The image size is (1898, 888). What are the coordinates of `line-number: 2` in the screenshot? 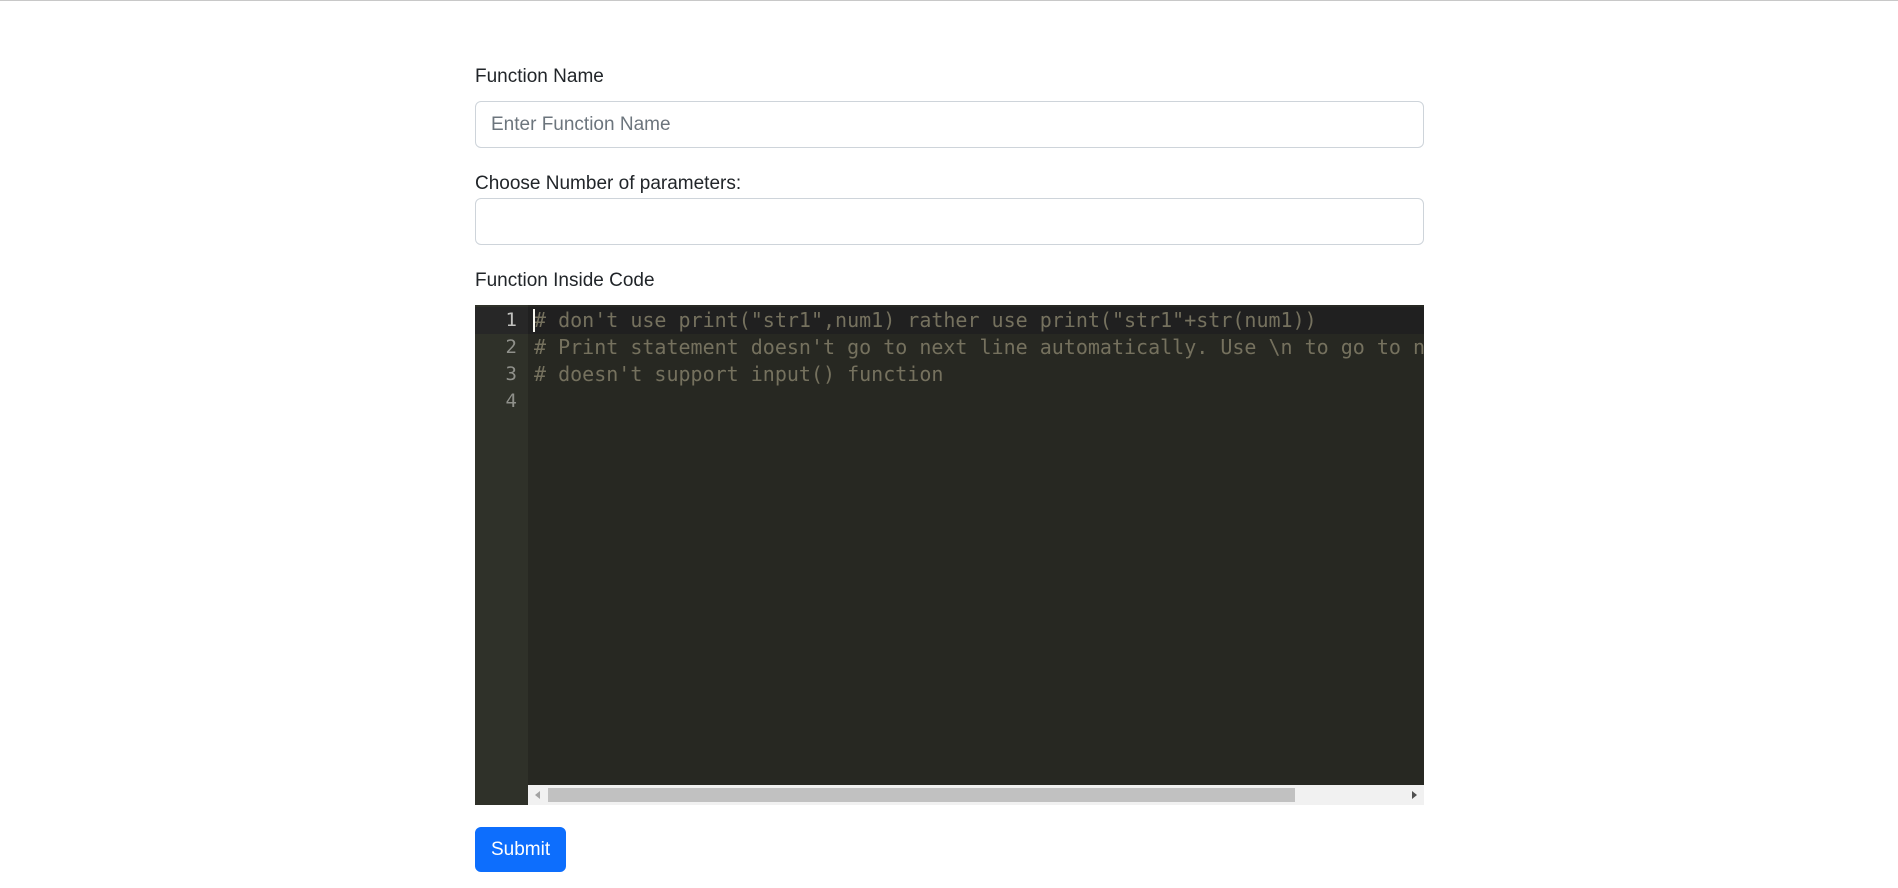 It's located at (511, 347).